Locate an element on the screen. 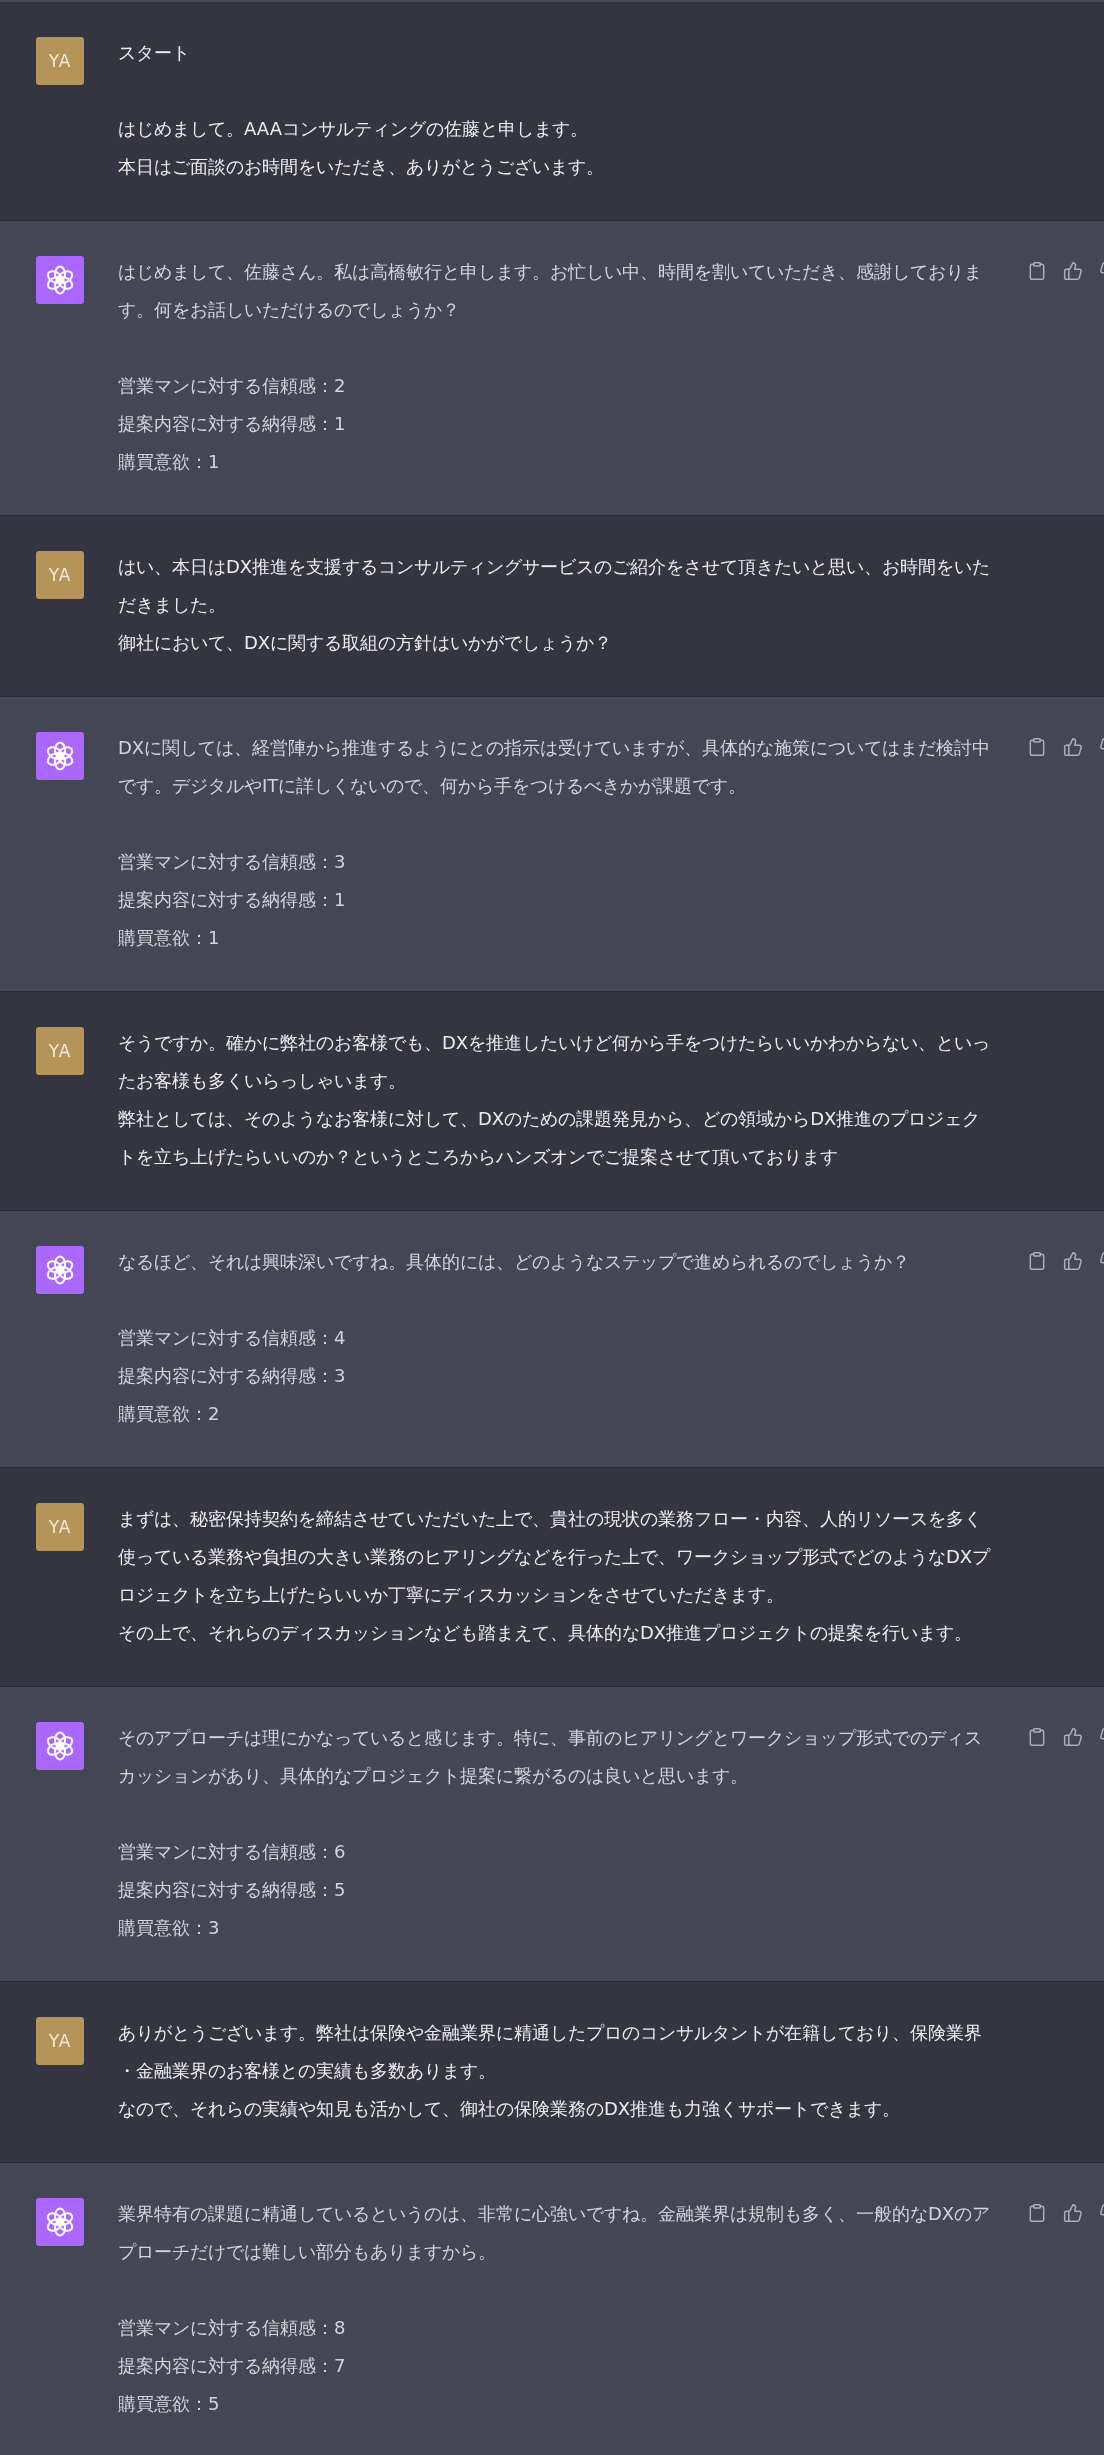 The height and width of the screenshot is (2455, 1104). message-text: はじめまして、佐藤さん。私は高橋敏行と申します。お忙しい中、時間を割いていただき、感謝しております。何をお話しいただけるのでしょうか？ is located at coordinates (550, 291).